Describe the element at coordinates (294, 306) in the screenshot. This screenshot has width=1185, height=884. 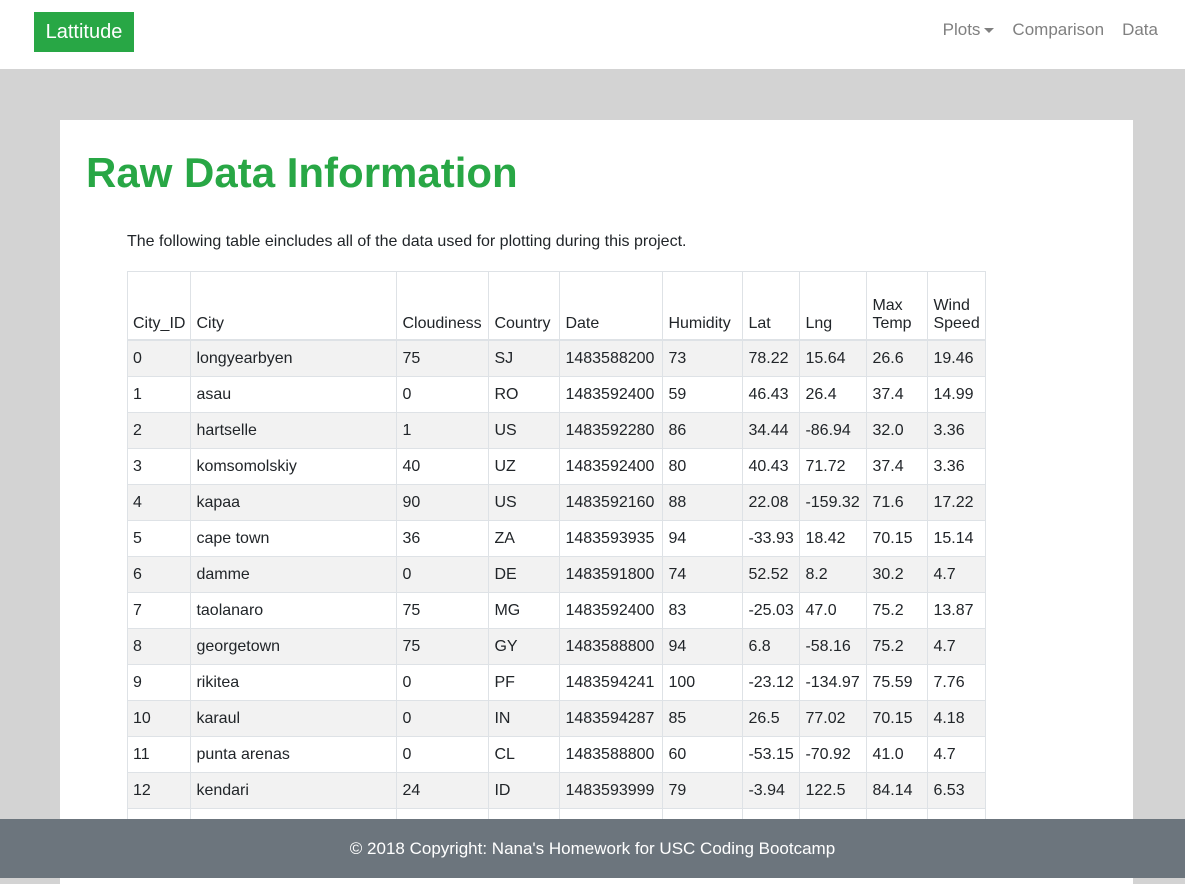
I see `header-city: City` at that location.